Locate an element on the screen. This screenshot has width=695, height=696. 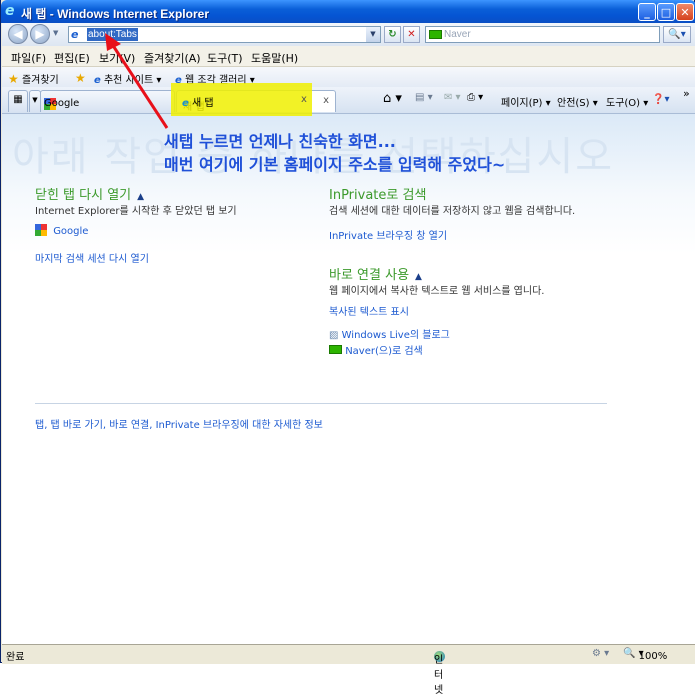
zoom-level: 100% is located at coordinates (653, 656).